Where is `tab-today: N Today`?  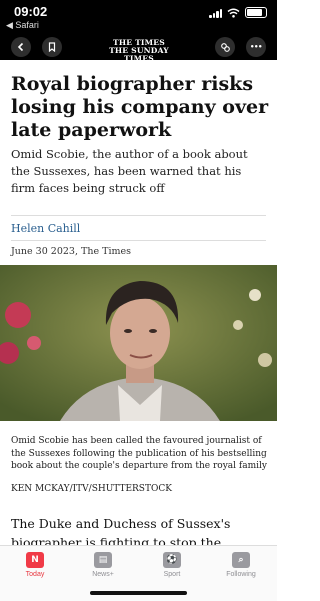 tab-today: N Today is located at coordinates (35, 565).